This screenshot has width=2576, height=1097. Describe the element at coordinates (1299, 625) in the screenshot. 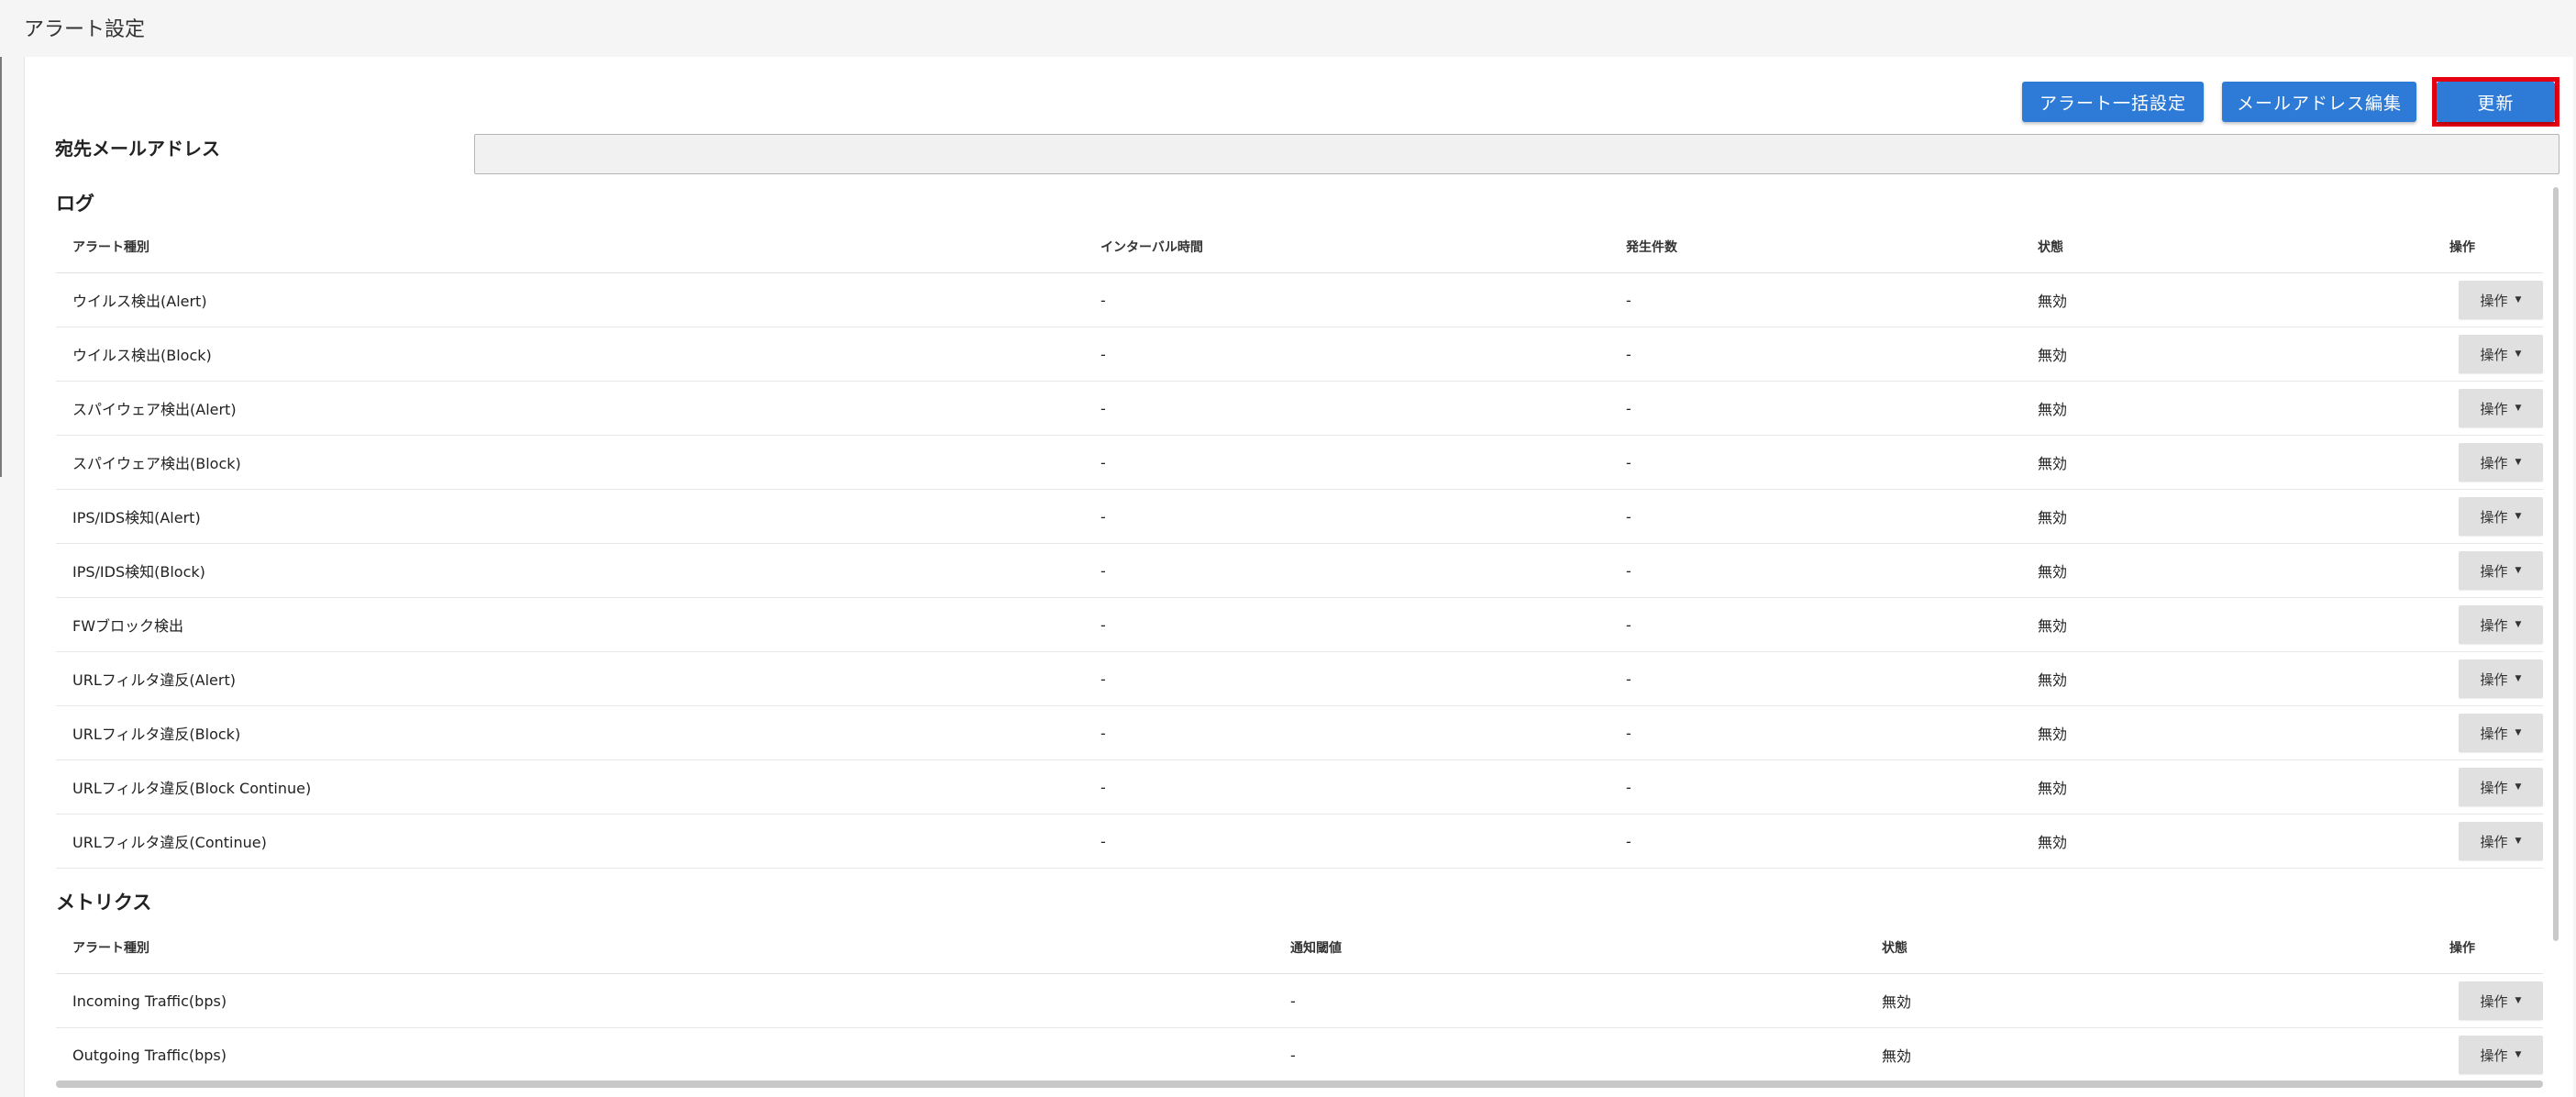

I see `table-row: FWブロック検出 - - 無効 操作 ▼` at that location.